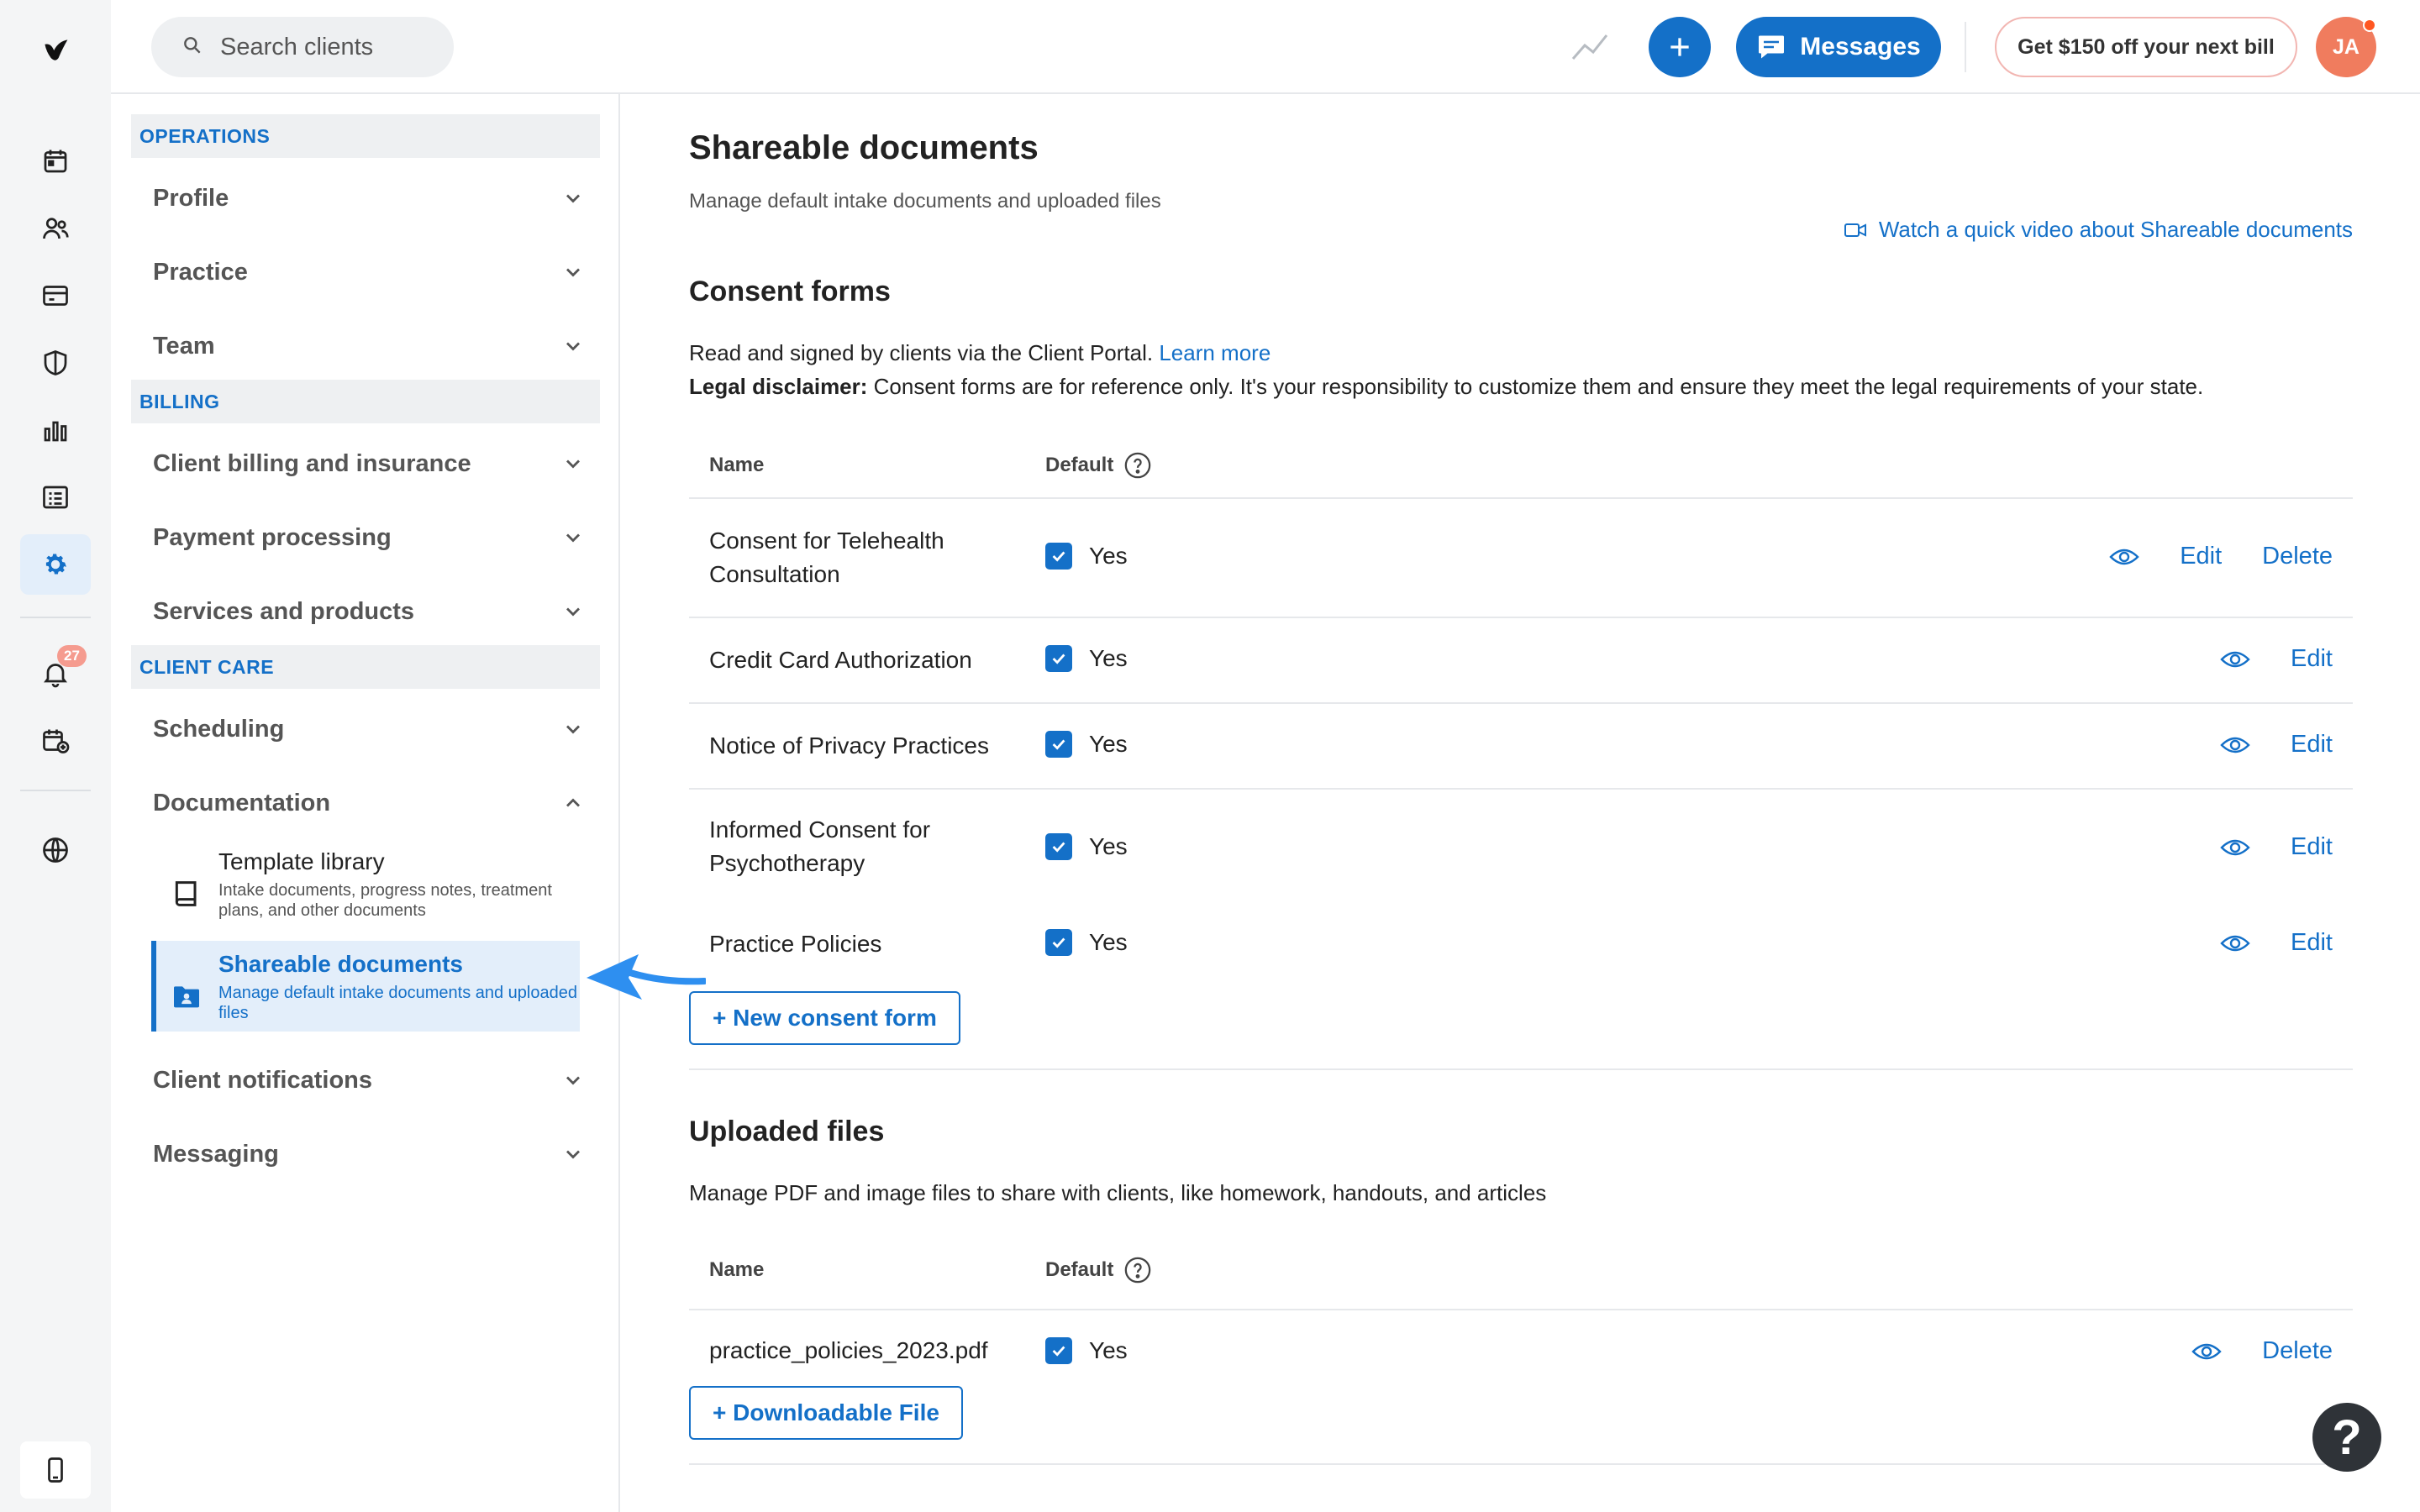 This screenshot has width=2420, height=1512. What do you see at coordinates (1680, 47) in the screenshot?
I see `quick-add-button` at bounding box center [1680, 47].